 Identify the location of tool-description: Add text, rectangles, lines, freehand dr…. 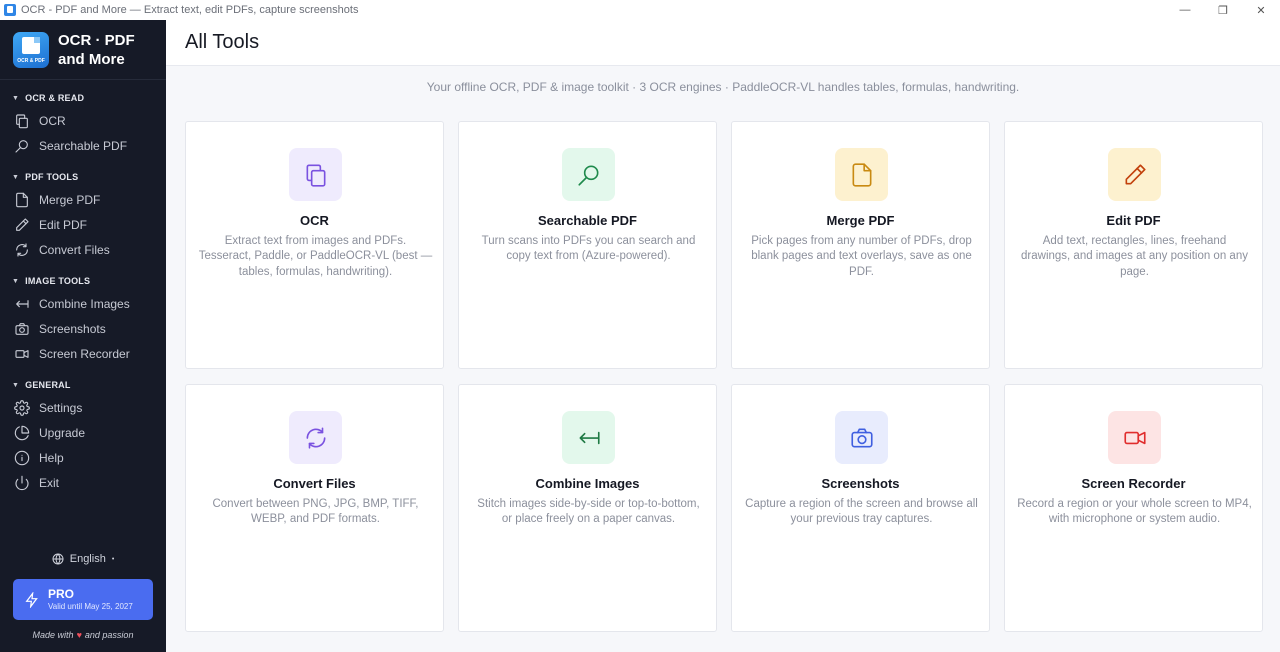
(1134, 256).